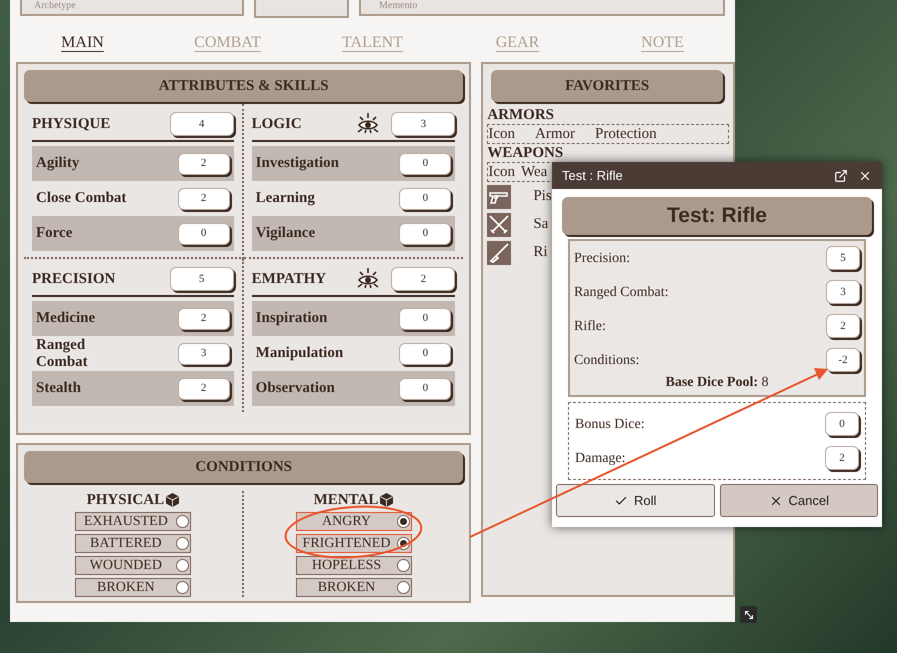 Image resolution: width=897 pixels, height=653 pixels. What do you see at coordinates (799, 500) in the screenshot?
I see `cancel-button: Cancel` at bounding box center [799, 500].